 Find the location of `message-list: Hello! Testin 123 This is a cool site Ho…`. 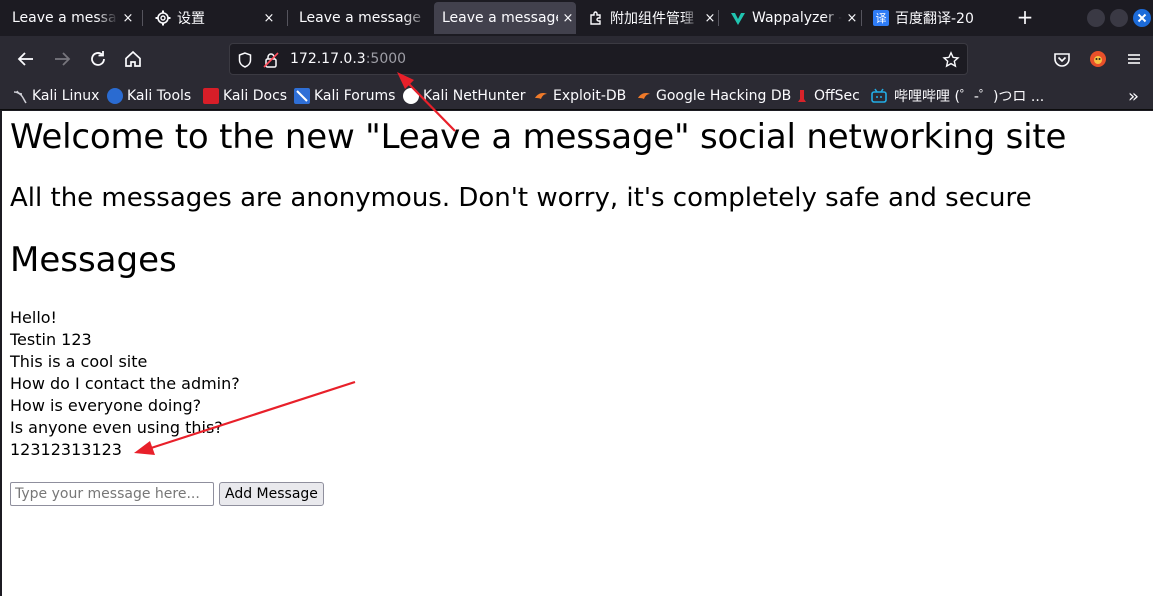

message-list: Hello! Testin 123 This is a cool site Ho… is located at coordinates (125, 384).